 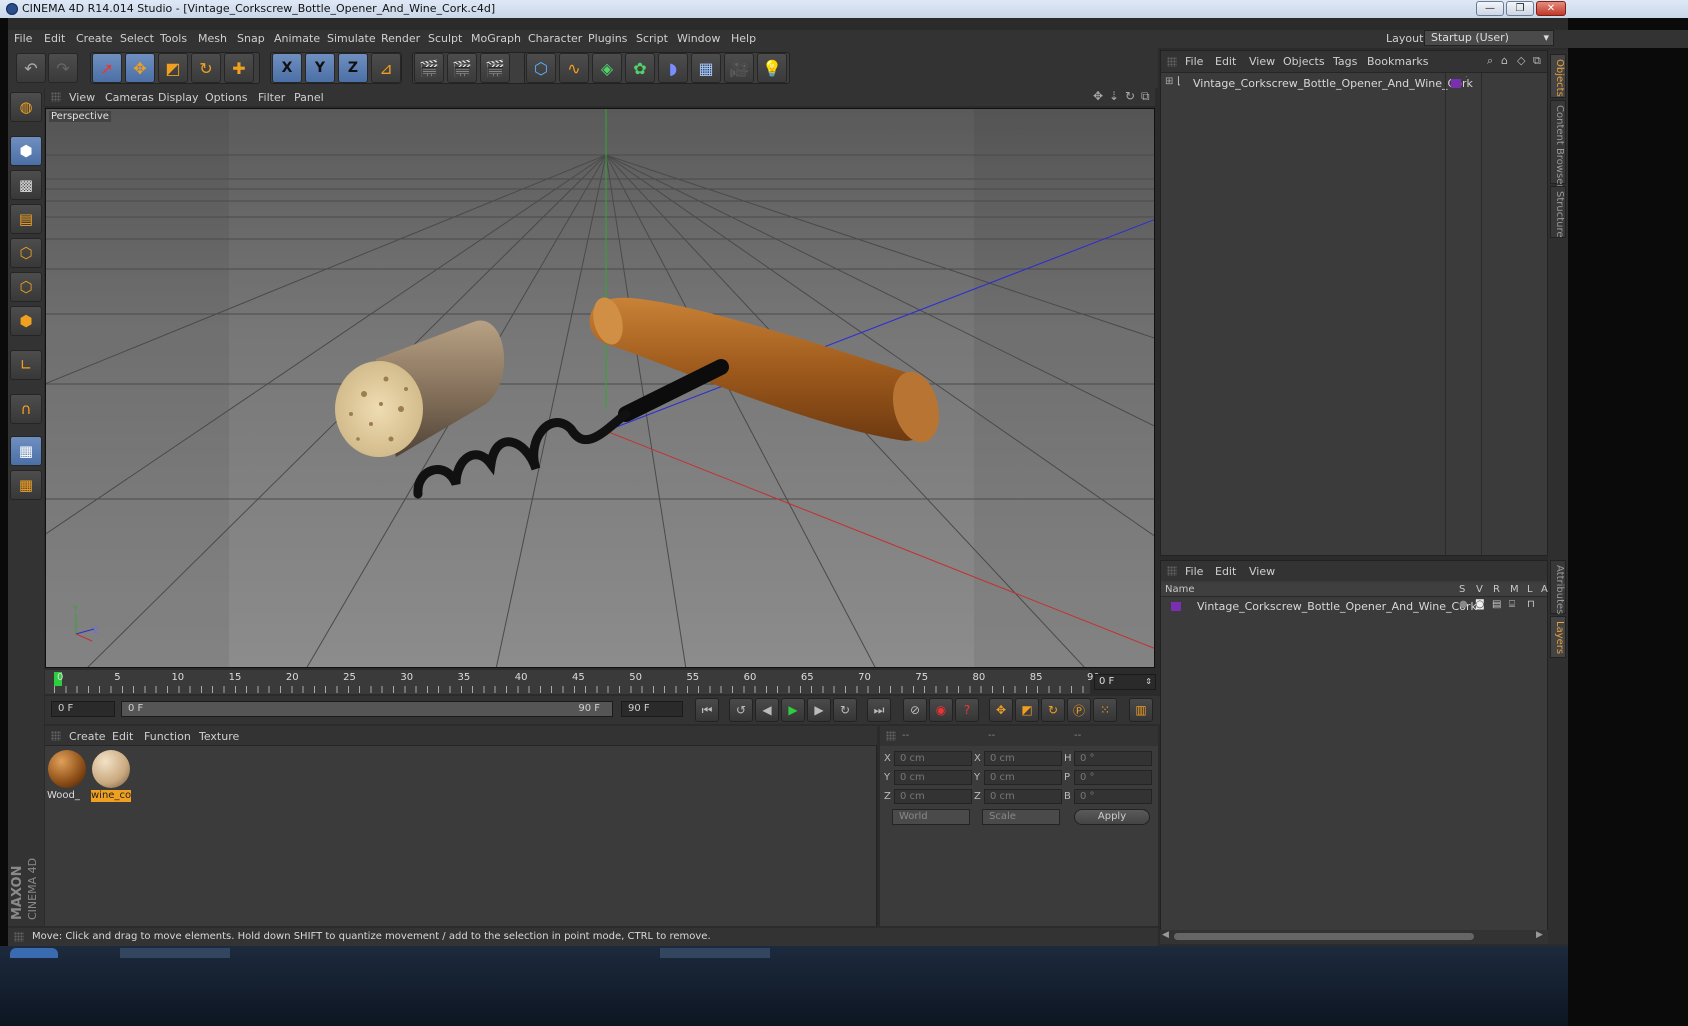 I want to click on viewport-menu-cameras: Cameras, so click(x=129, y=97).